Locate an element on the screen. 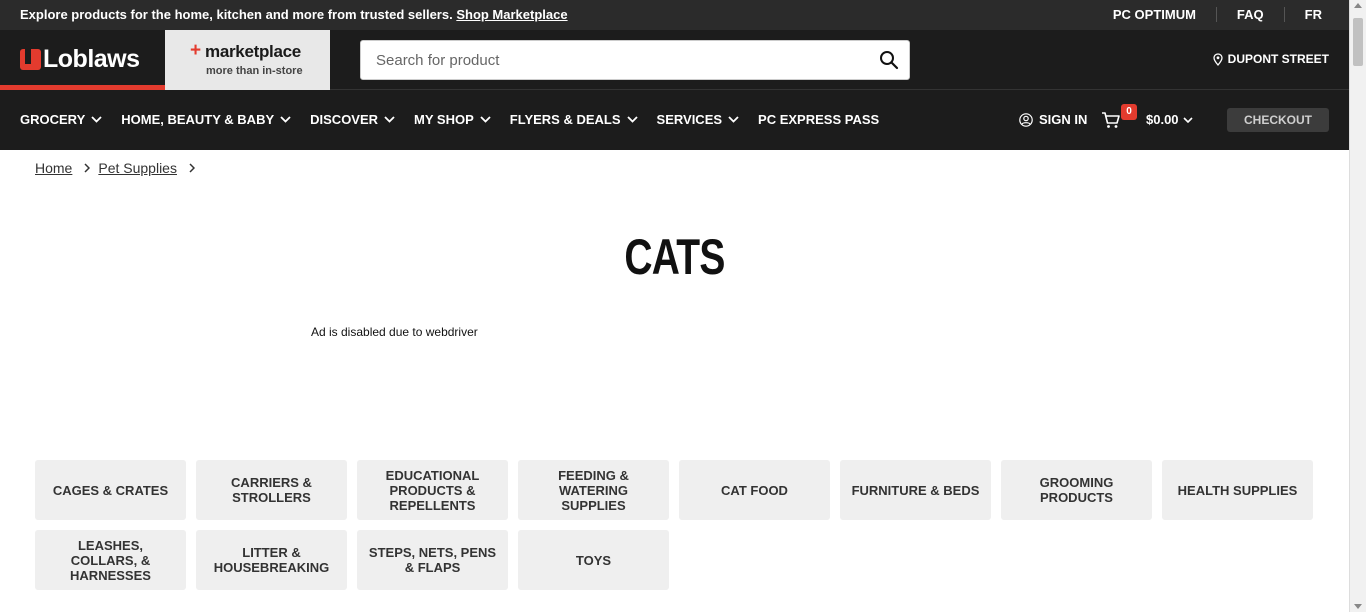 The height and width of the screenshot is (612, 1366). shop-marketplace-link: Shop Marketplace is located at coordinates (511, 14).